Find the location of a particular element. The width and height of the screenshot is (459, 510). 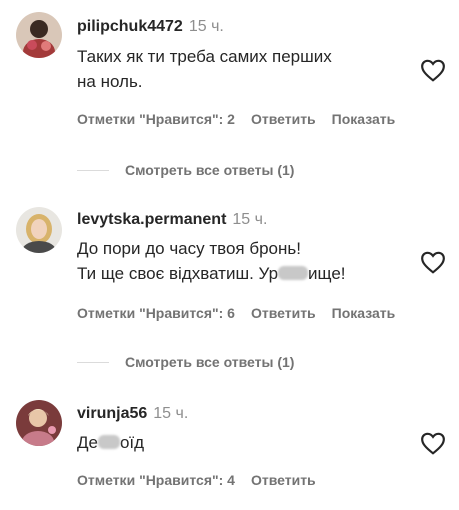

comment-text: Де оїд is located at coordinates (110, 442).